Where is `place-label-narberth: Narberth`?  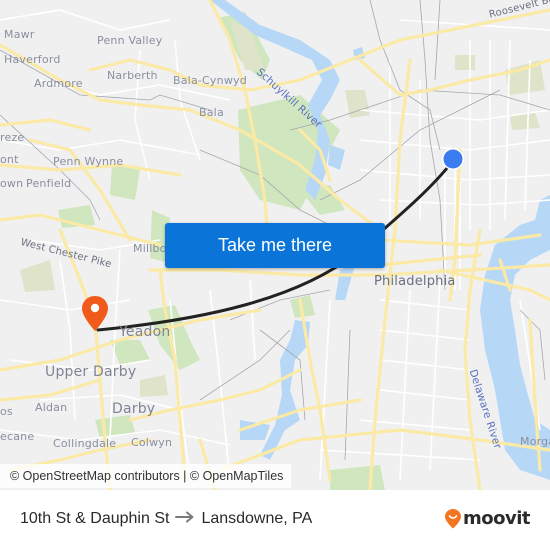
place-label-narberth: Narberth is located at coordinates (132, 75).